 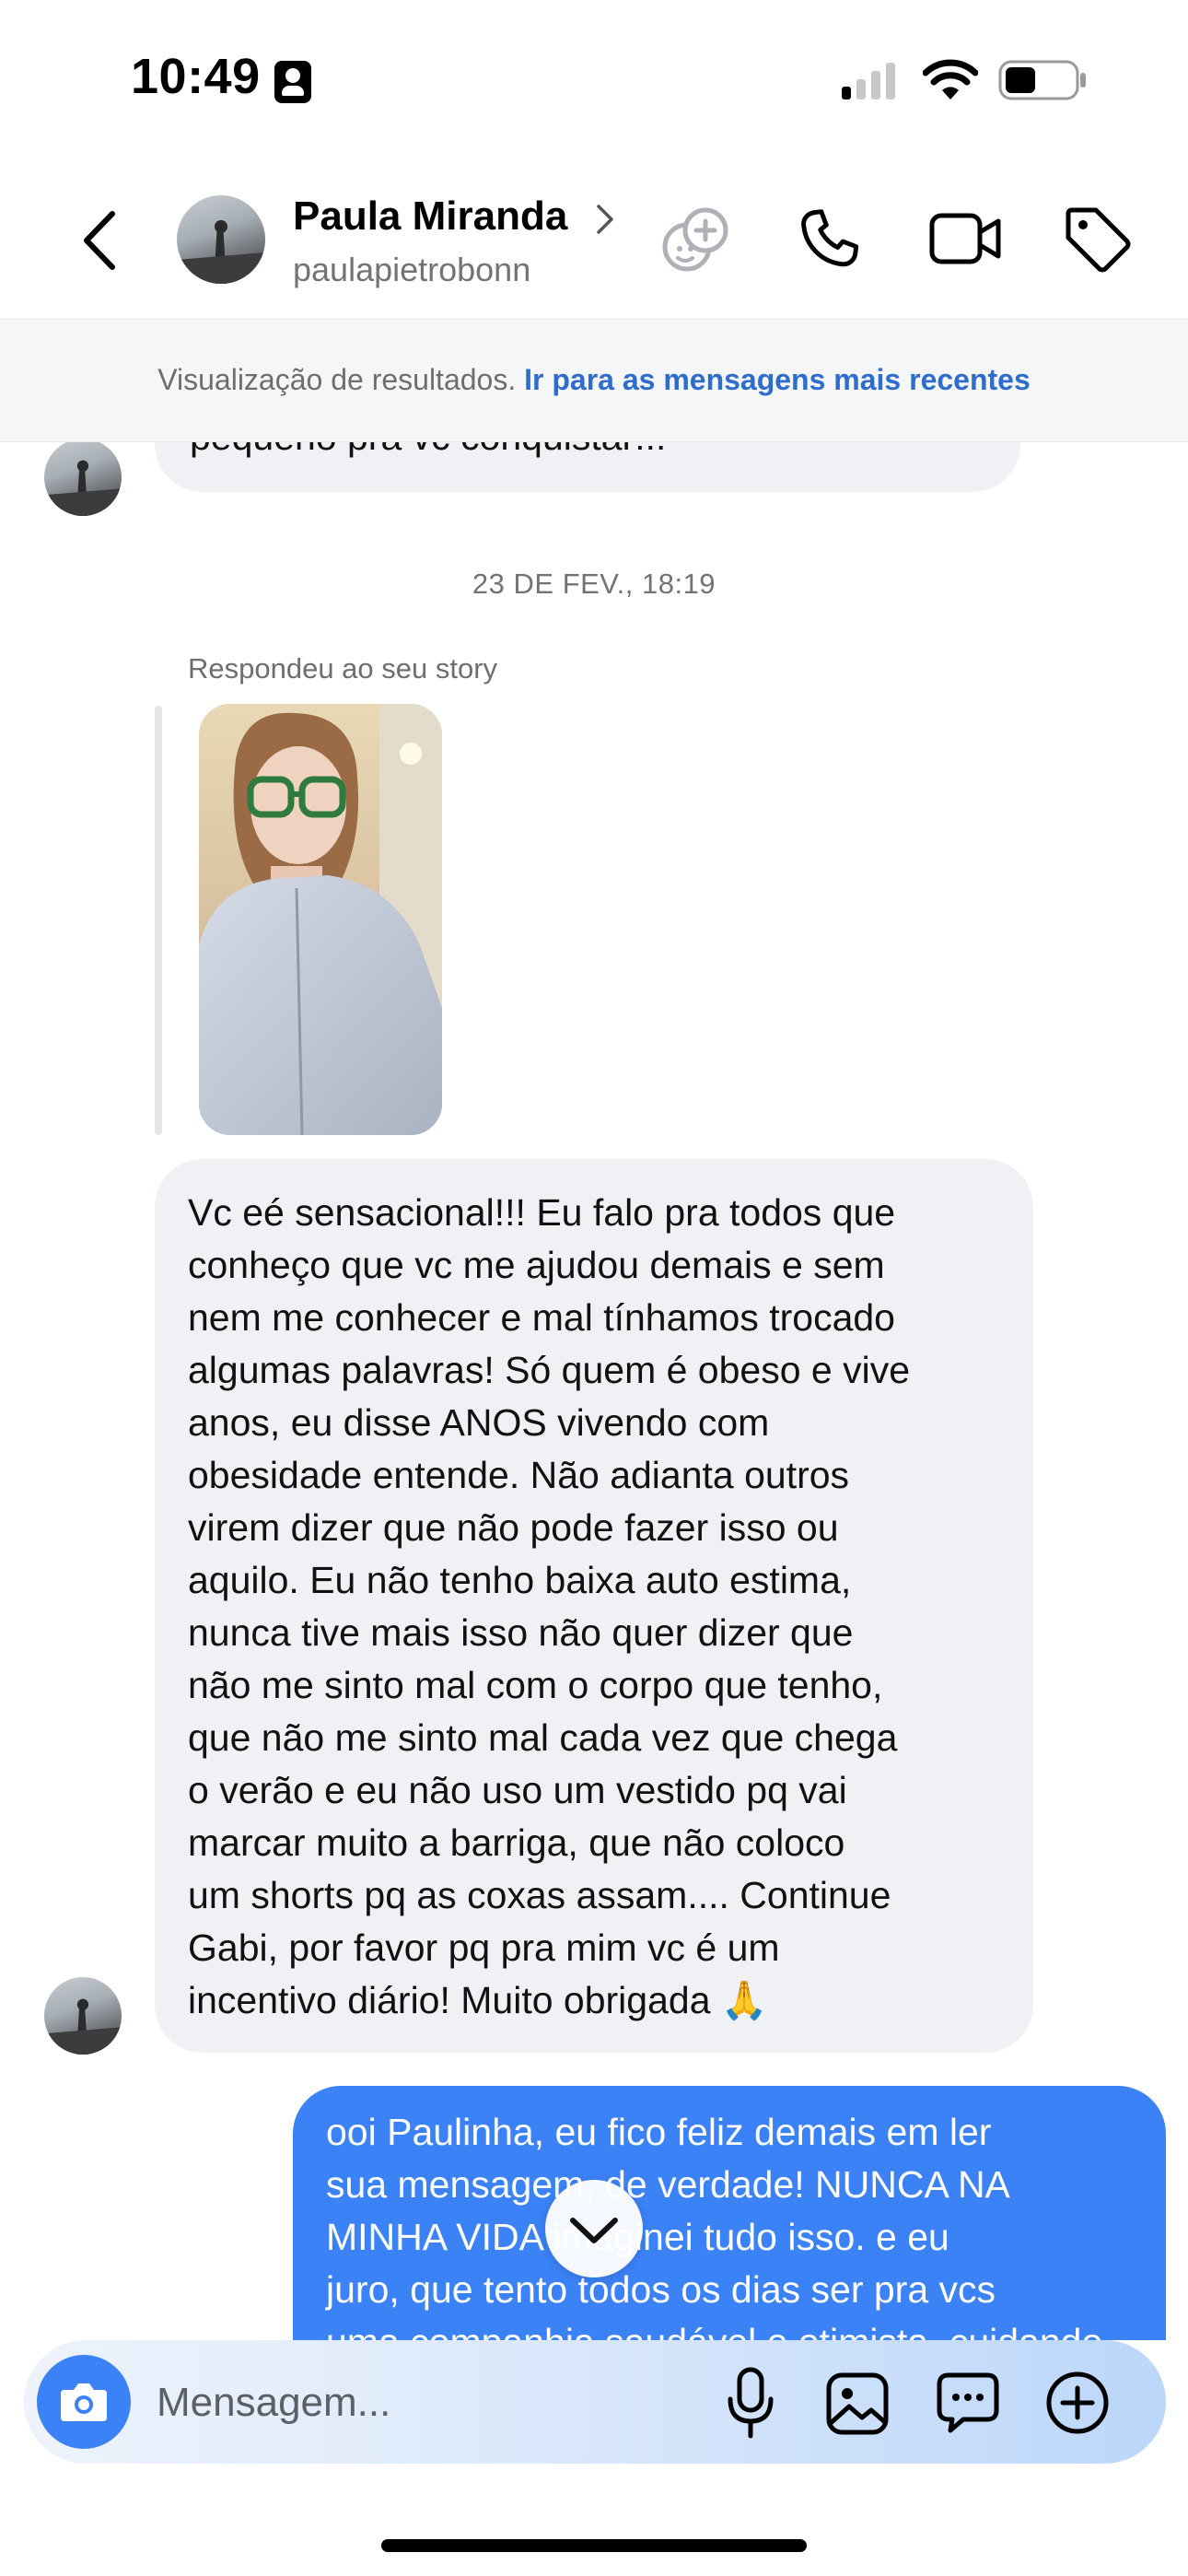 I want to click on message-line: marcar muito a barriga, que não coloco, so click(x=516, y=1842).